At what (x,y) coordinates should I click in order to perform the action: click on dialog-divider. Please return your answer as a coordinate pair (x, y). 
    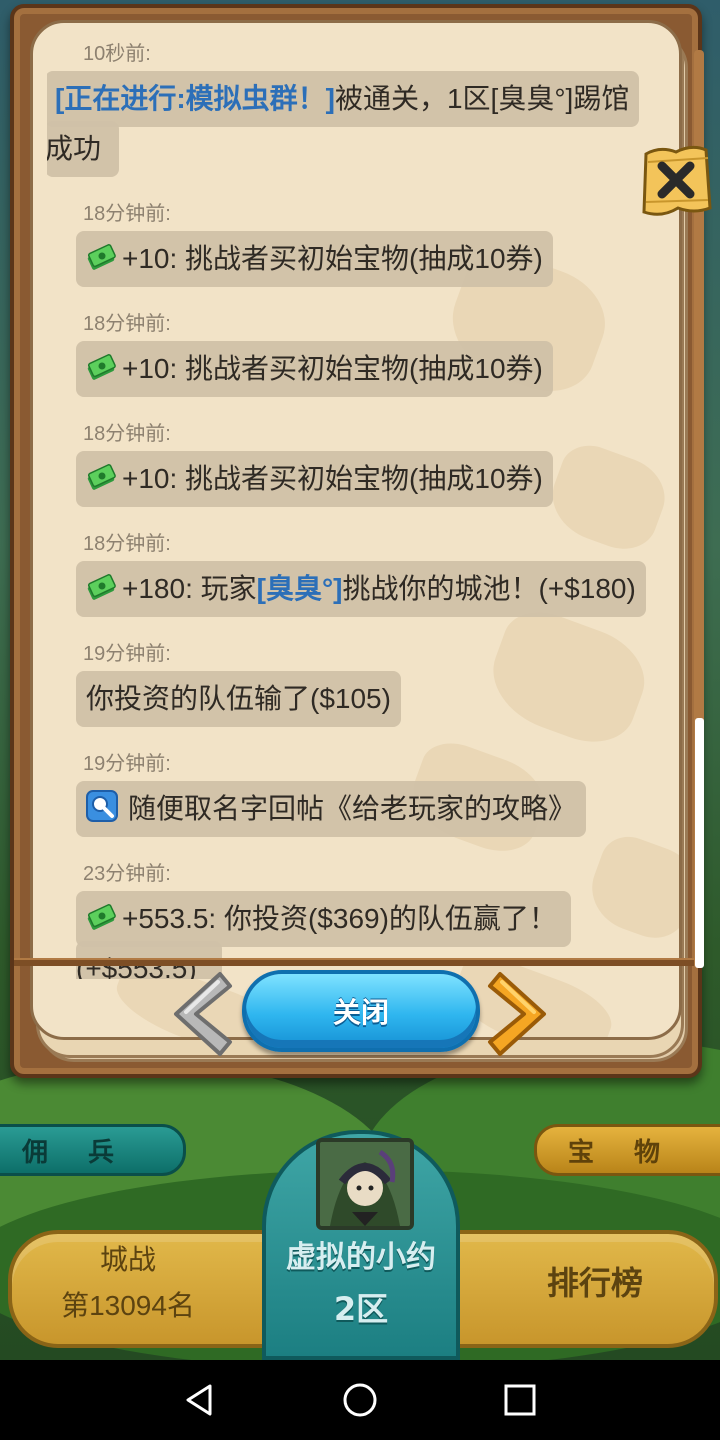
    Looking at the image, I should click on (354, 962).